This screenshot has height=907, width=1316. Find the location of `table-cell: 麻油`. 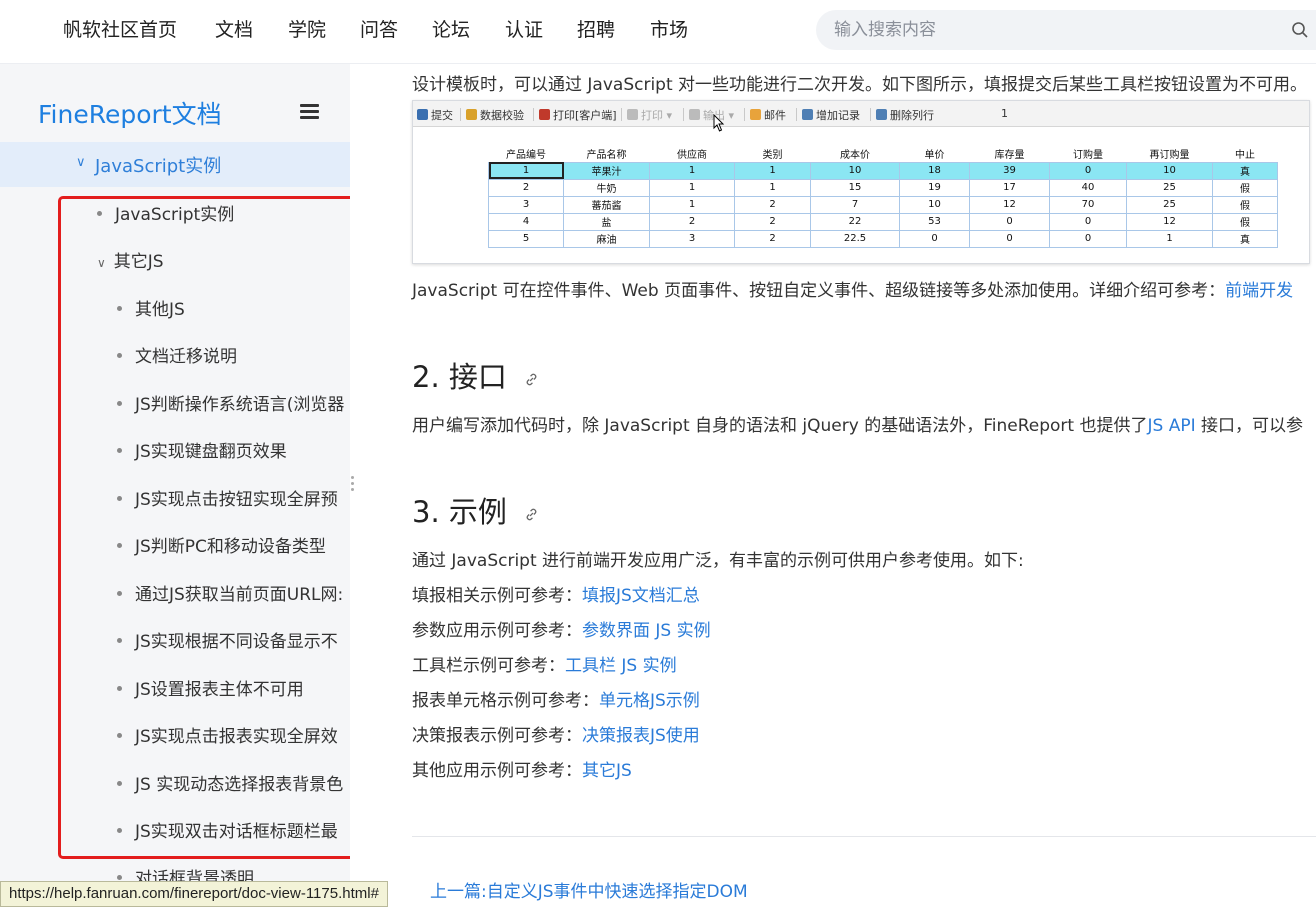

table-cell: 麻油 is located at coordinates (606, 238).